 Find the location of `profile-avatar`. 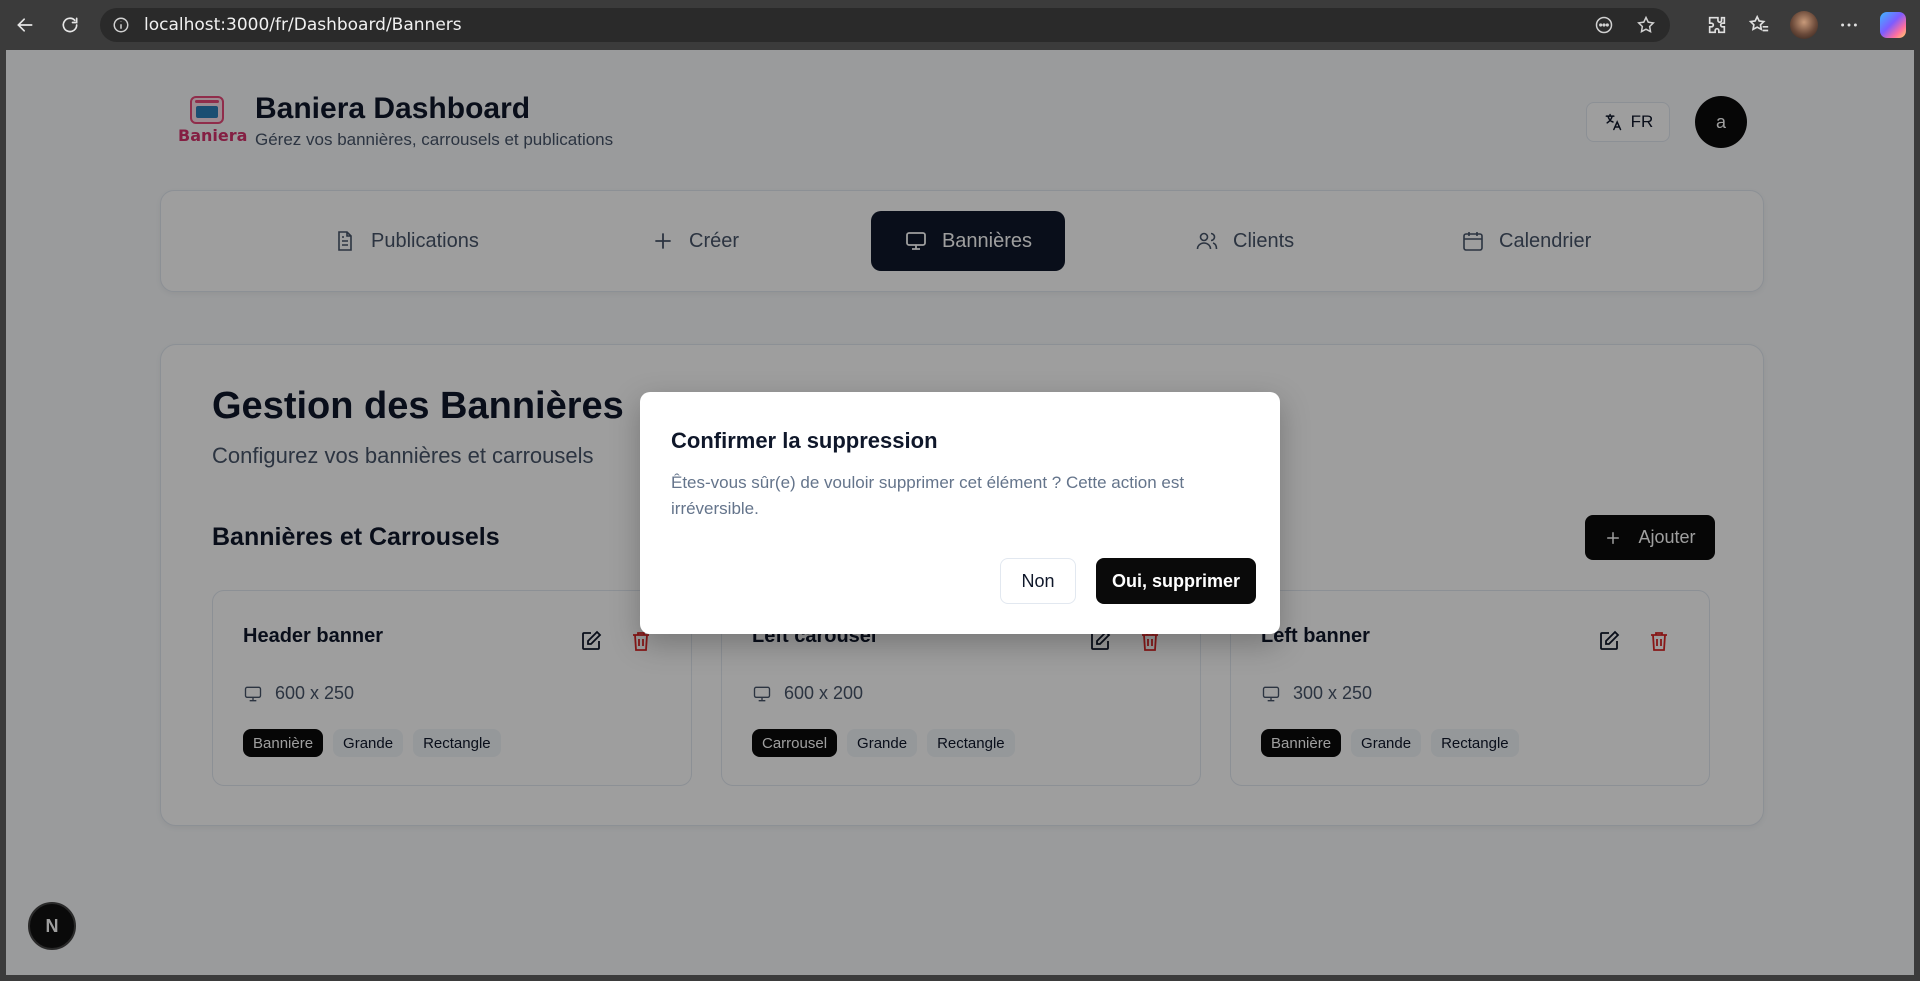

profile-avatar is located at coordinates (1804, 25).